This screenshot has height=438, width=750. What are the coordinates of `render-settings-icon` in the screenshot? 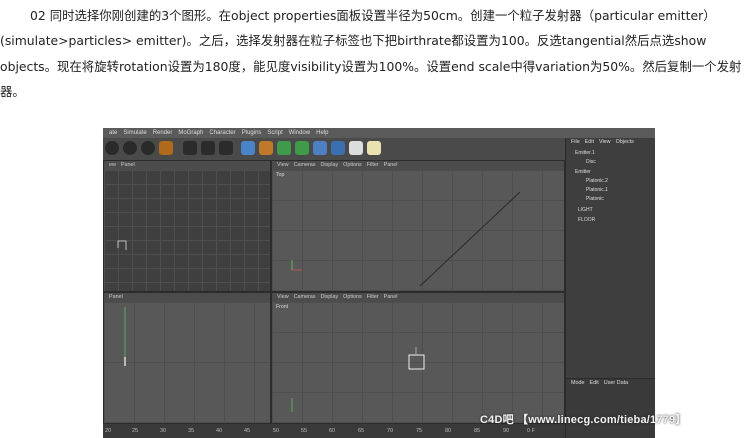 It's located at (226, 148).